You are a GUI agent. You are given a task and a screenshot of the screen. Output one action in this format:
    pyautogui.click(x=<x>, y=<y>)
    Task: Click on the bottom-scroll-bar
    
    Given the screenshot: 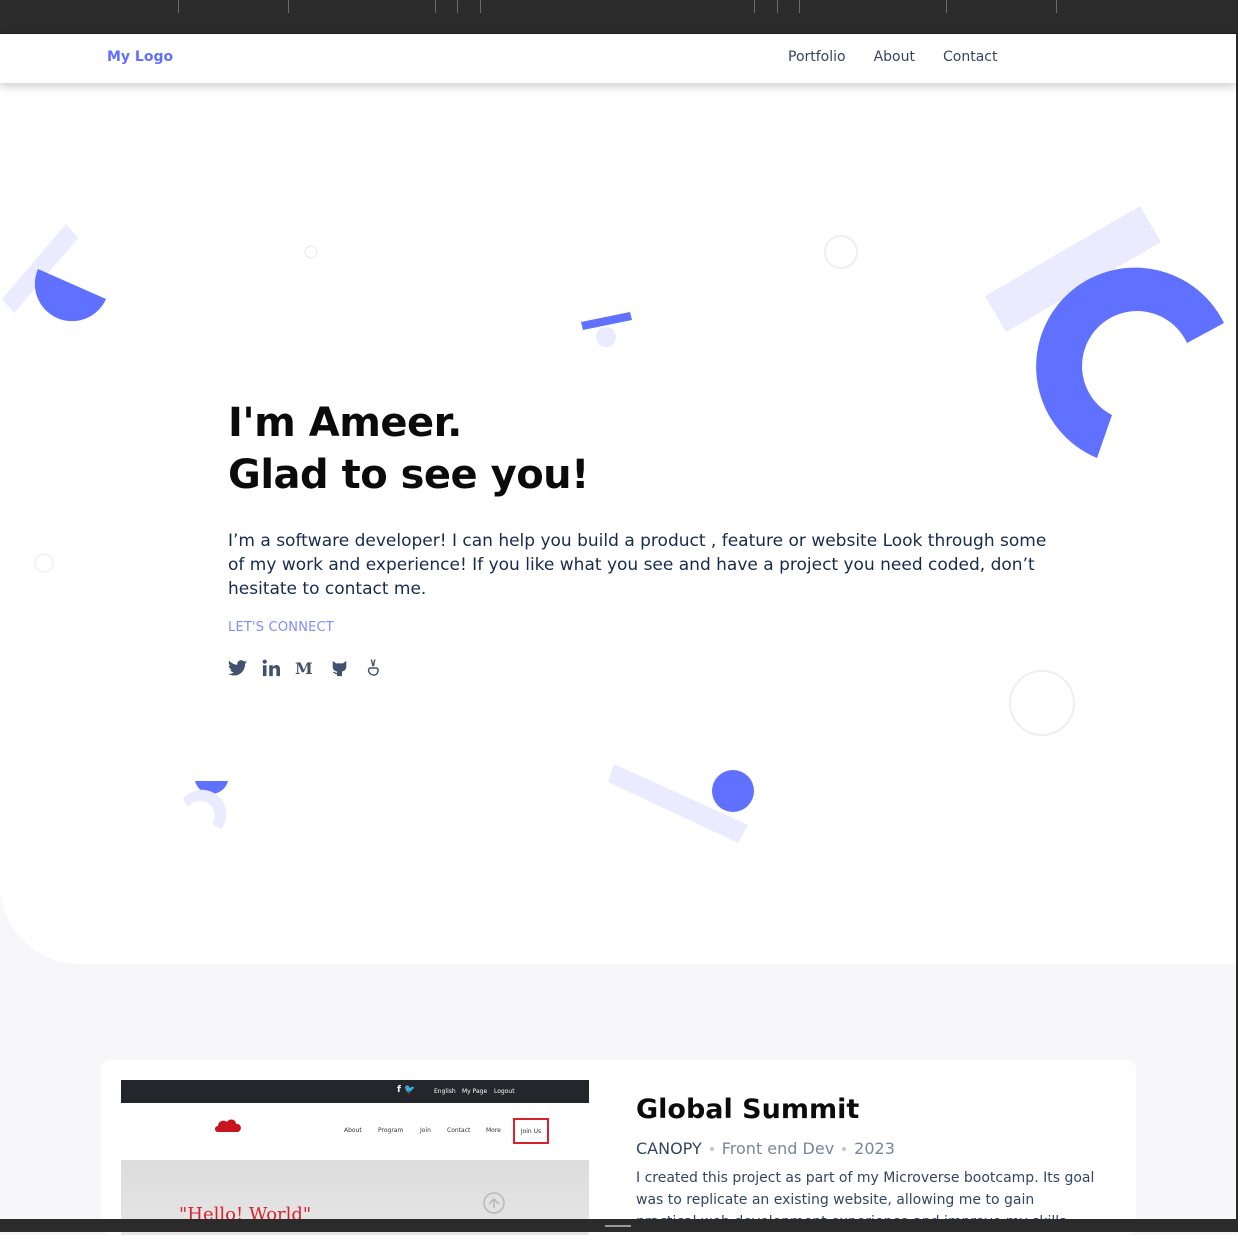 What is the action you would take?
    pyautogui.click(x=619, y=1225)
    